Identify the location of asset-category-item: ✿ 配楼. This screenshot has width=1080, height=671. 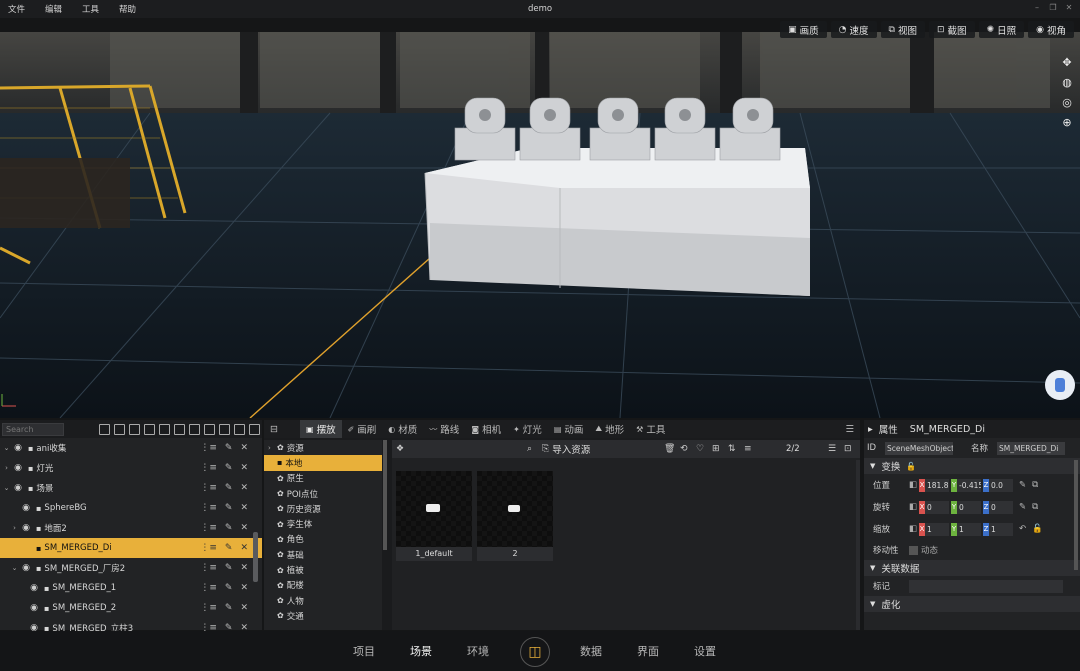
(323, 585).